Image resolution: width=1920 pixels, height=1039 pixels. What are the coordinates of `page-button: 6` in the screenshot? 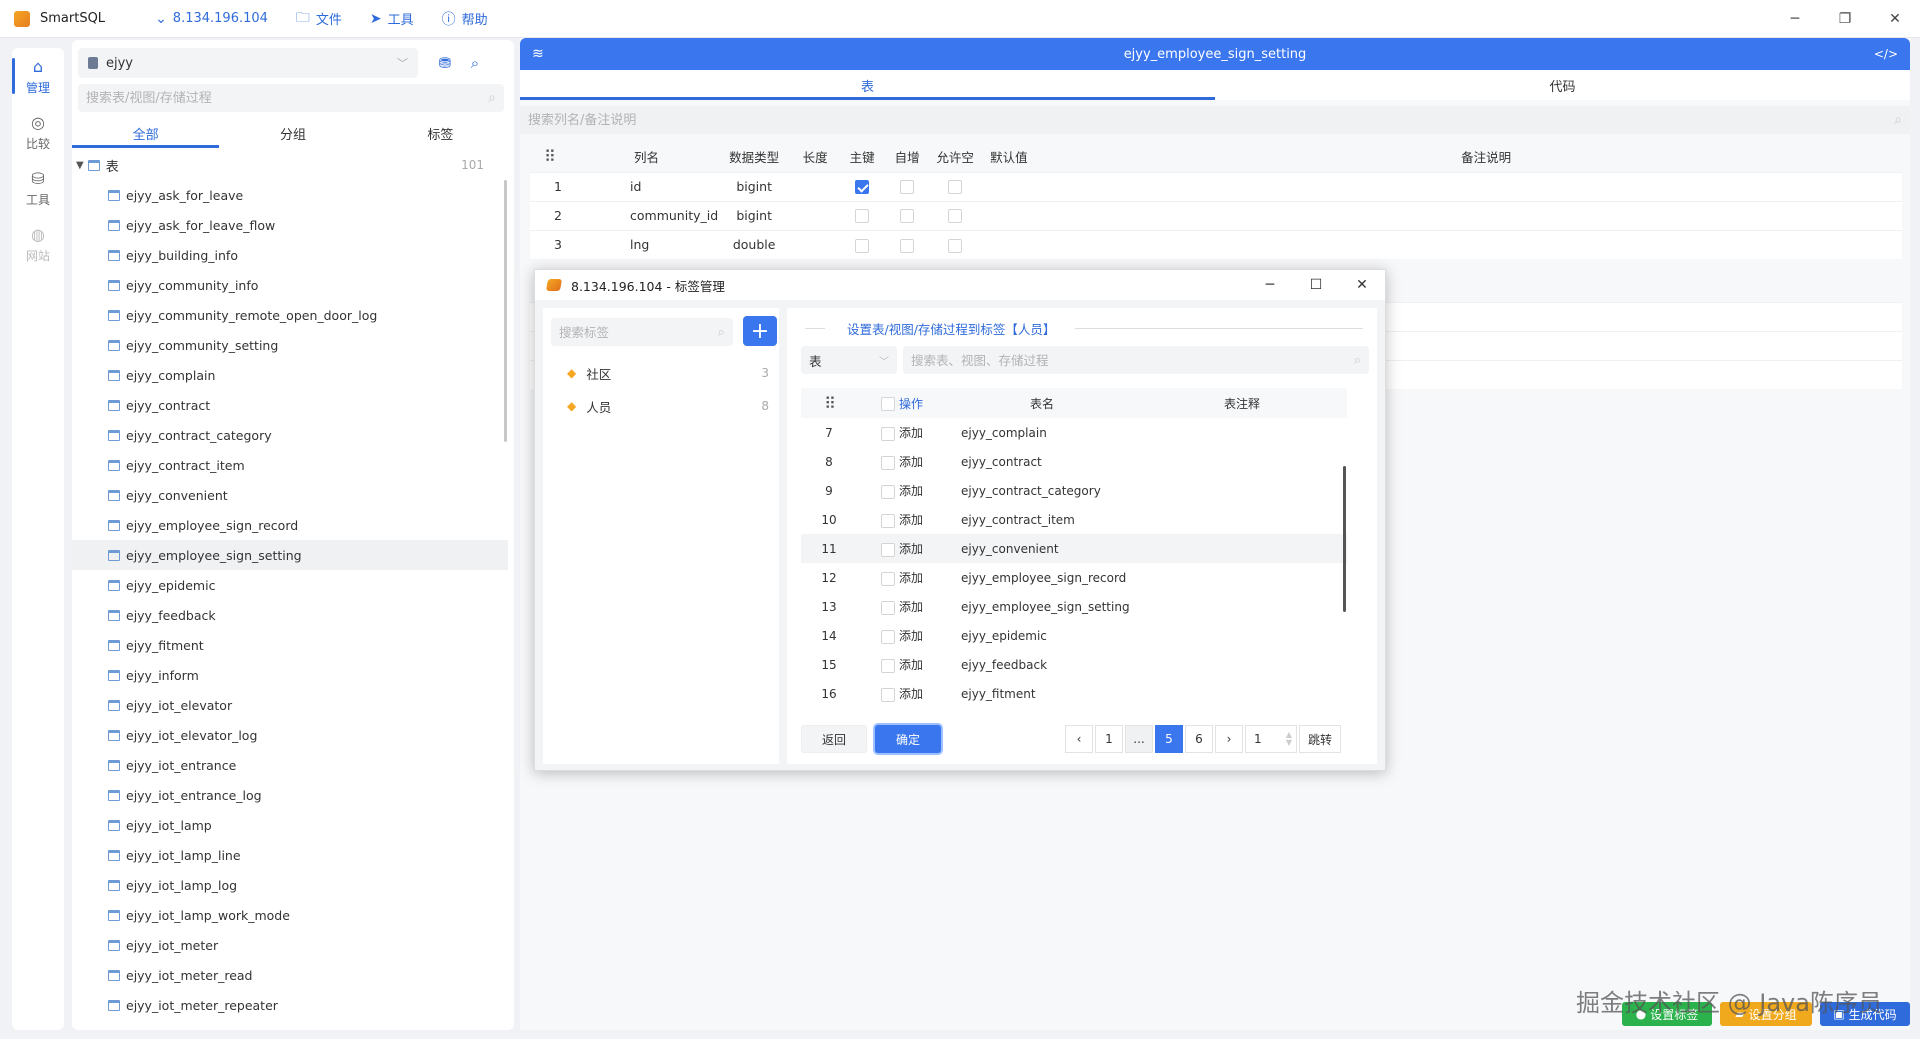 It's located at (1199, 739).